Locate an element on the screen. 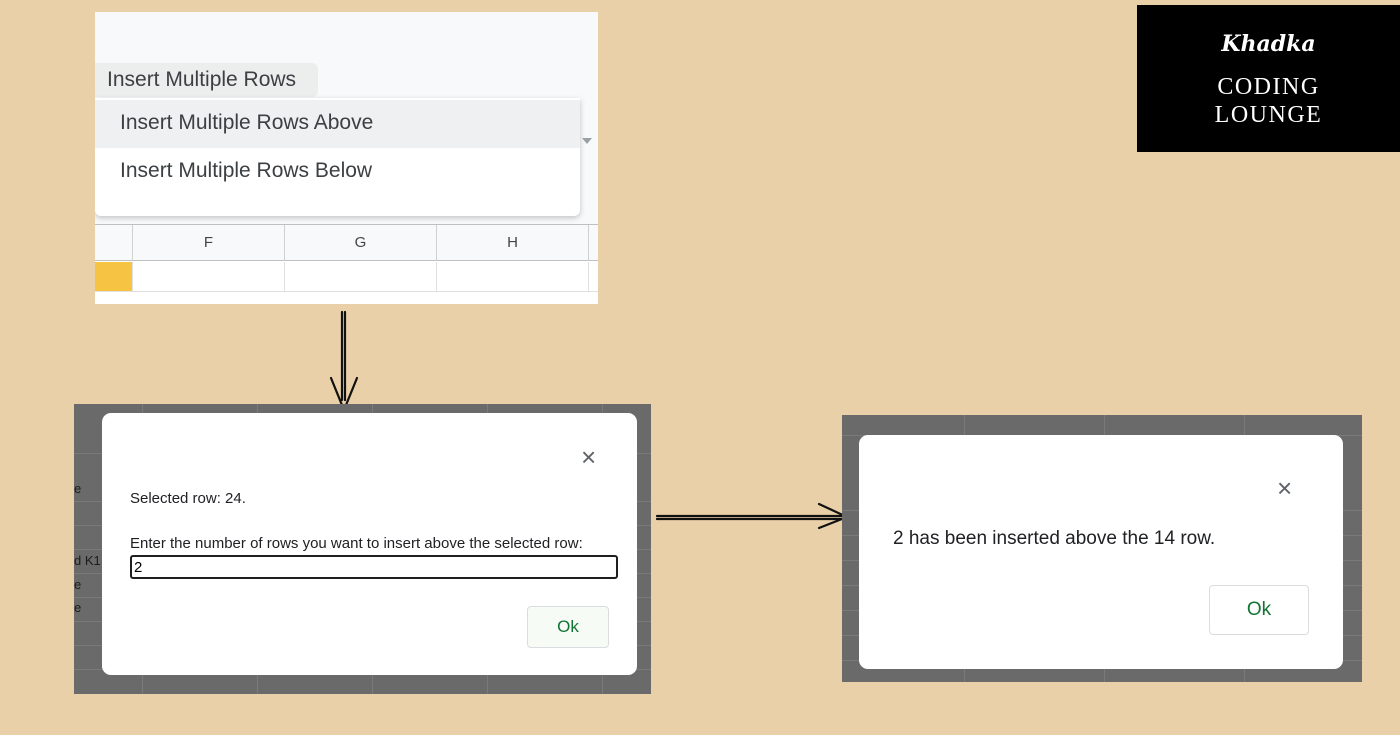 The width and height of the screenshot is (1400, 735). column-header-g: G is located at coordinates (361, 243).